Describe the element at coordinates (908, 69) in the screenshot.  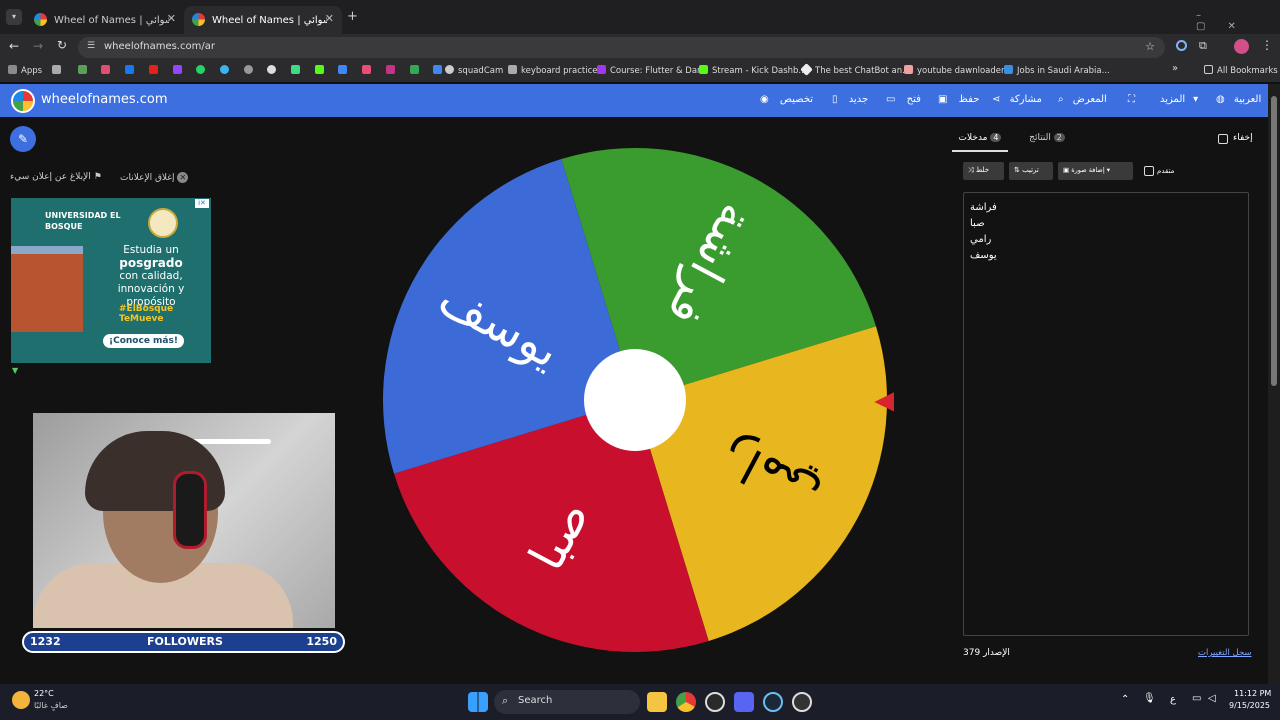
I see `downloader-icon` at that location.